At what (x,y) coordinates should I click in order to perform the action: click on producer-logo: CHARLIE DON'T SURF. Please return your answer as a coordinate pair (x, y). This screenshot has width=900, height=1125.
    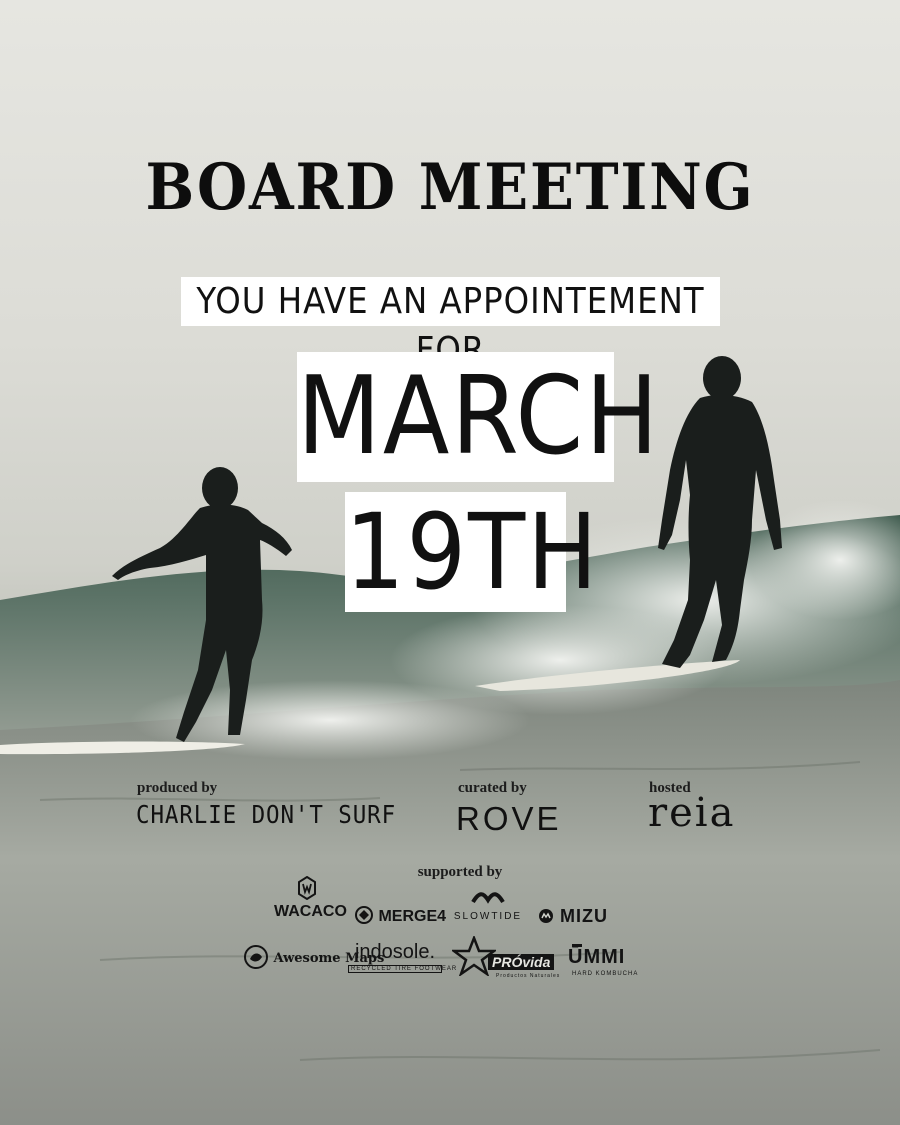
    Looking at the image, I should click on (266, 814).